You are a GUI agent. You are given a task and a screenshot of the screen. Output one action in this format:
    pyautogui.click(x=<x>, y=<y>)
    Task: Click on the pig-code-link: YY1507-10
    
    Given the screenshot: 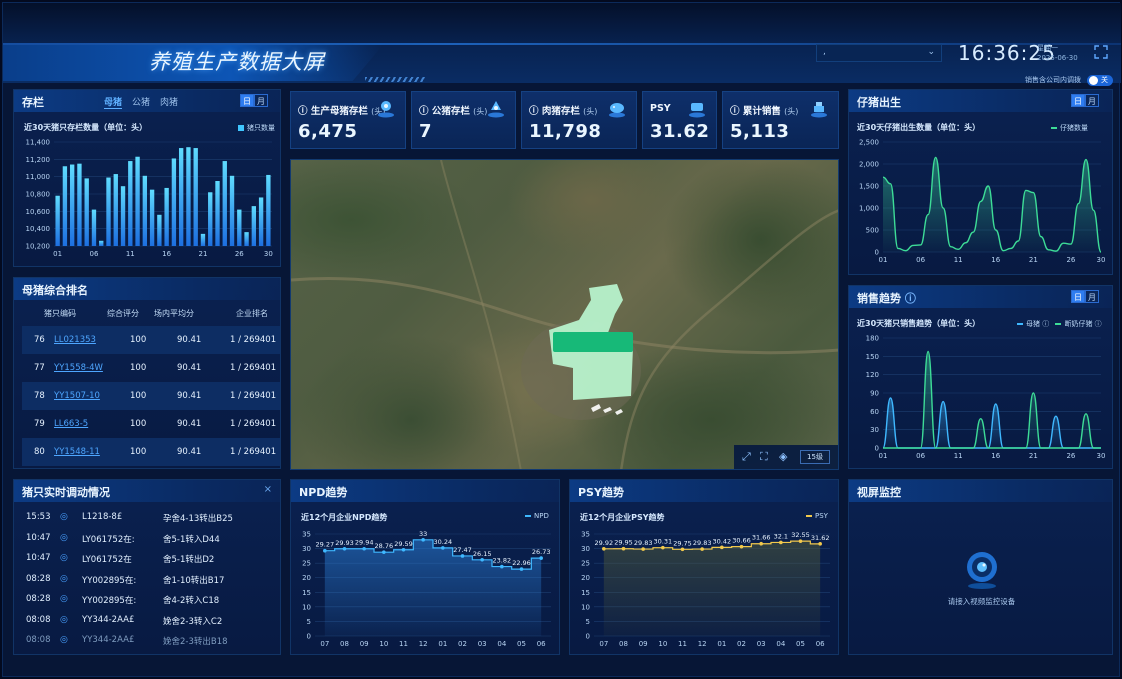 What is the action you would take?
    pyautogui.click(x=77, y=396)
    